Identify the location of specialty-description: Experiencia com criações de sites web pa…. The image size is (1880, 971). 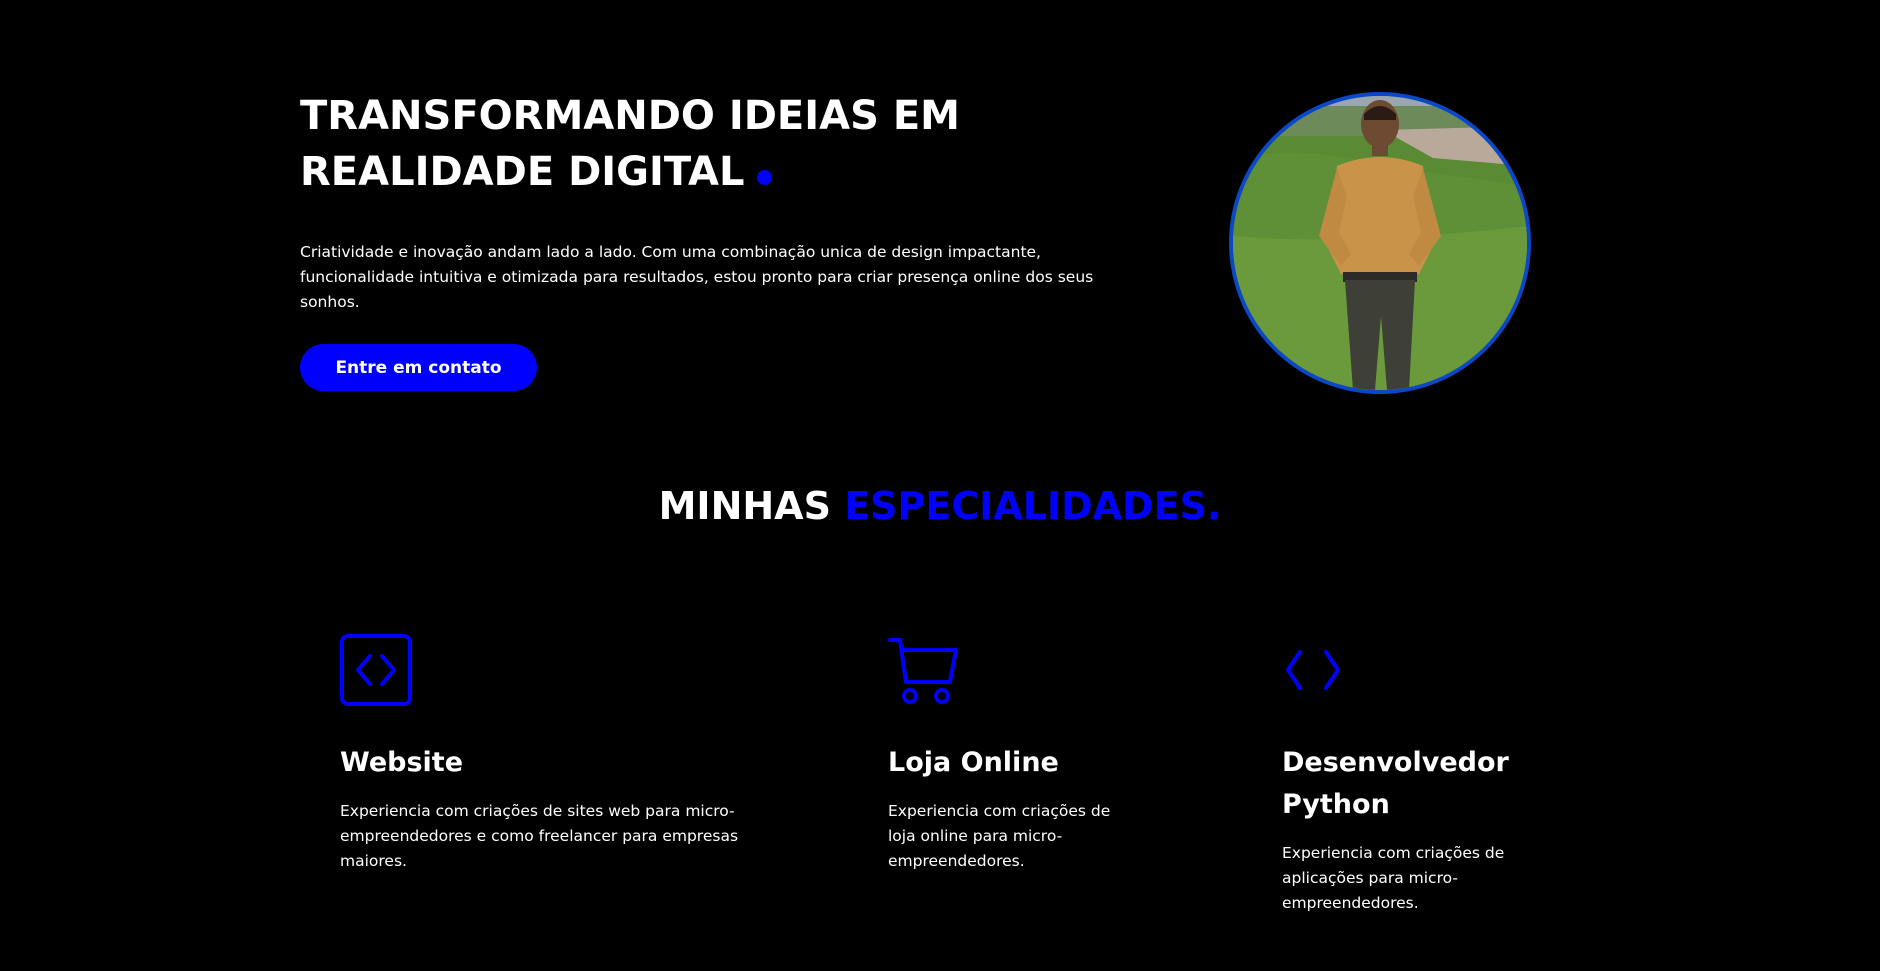
(539, 836).